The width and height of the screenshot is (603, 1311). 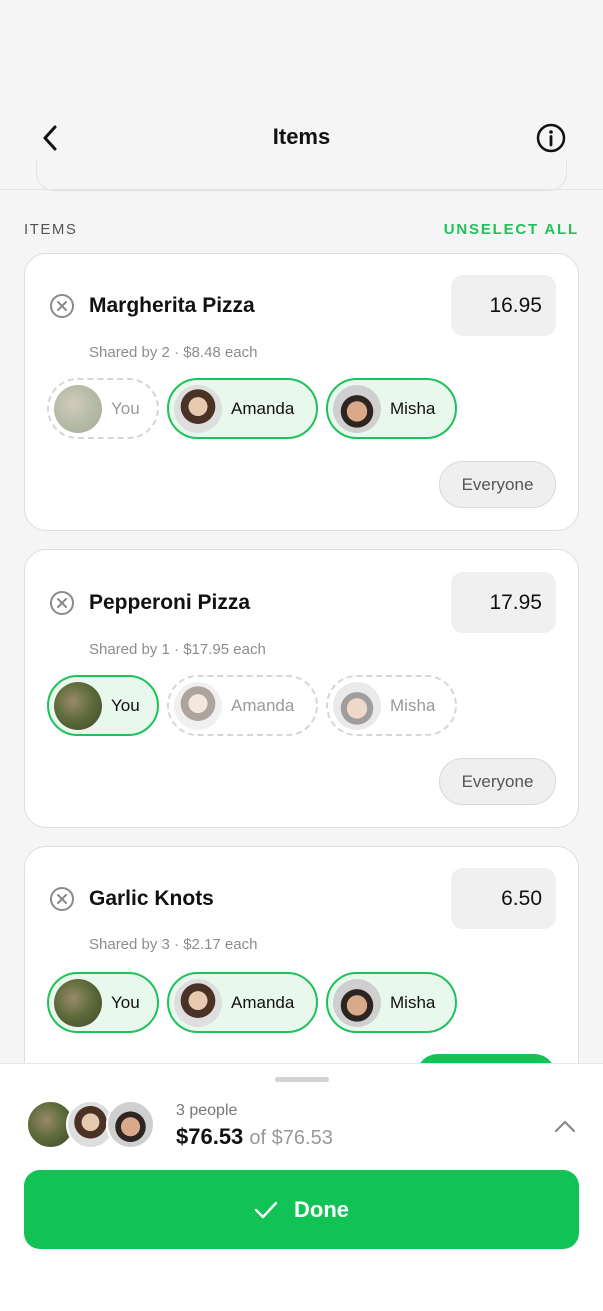 I want to click on info-circle-icon, so click(x=551, y=138).